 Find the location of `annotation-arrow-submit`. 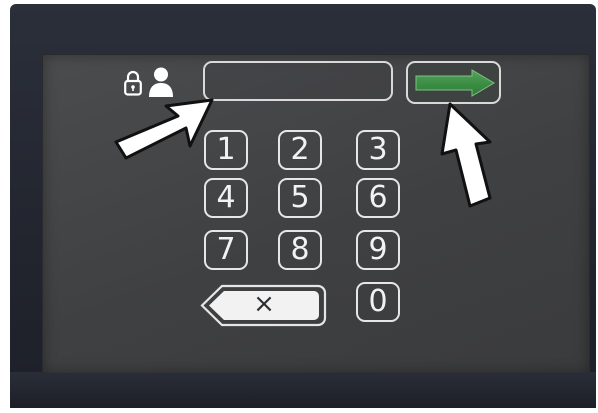

annotation-arrow-submit is located at coordinates (466, 155).